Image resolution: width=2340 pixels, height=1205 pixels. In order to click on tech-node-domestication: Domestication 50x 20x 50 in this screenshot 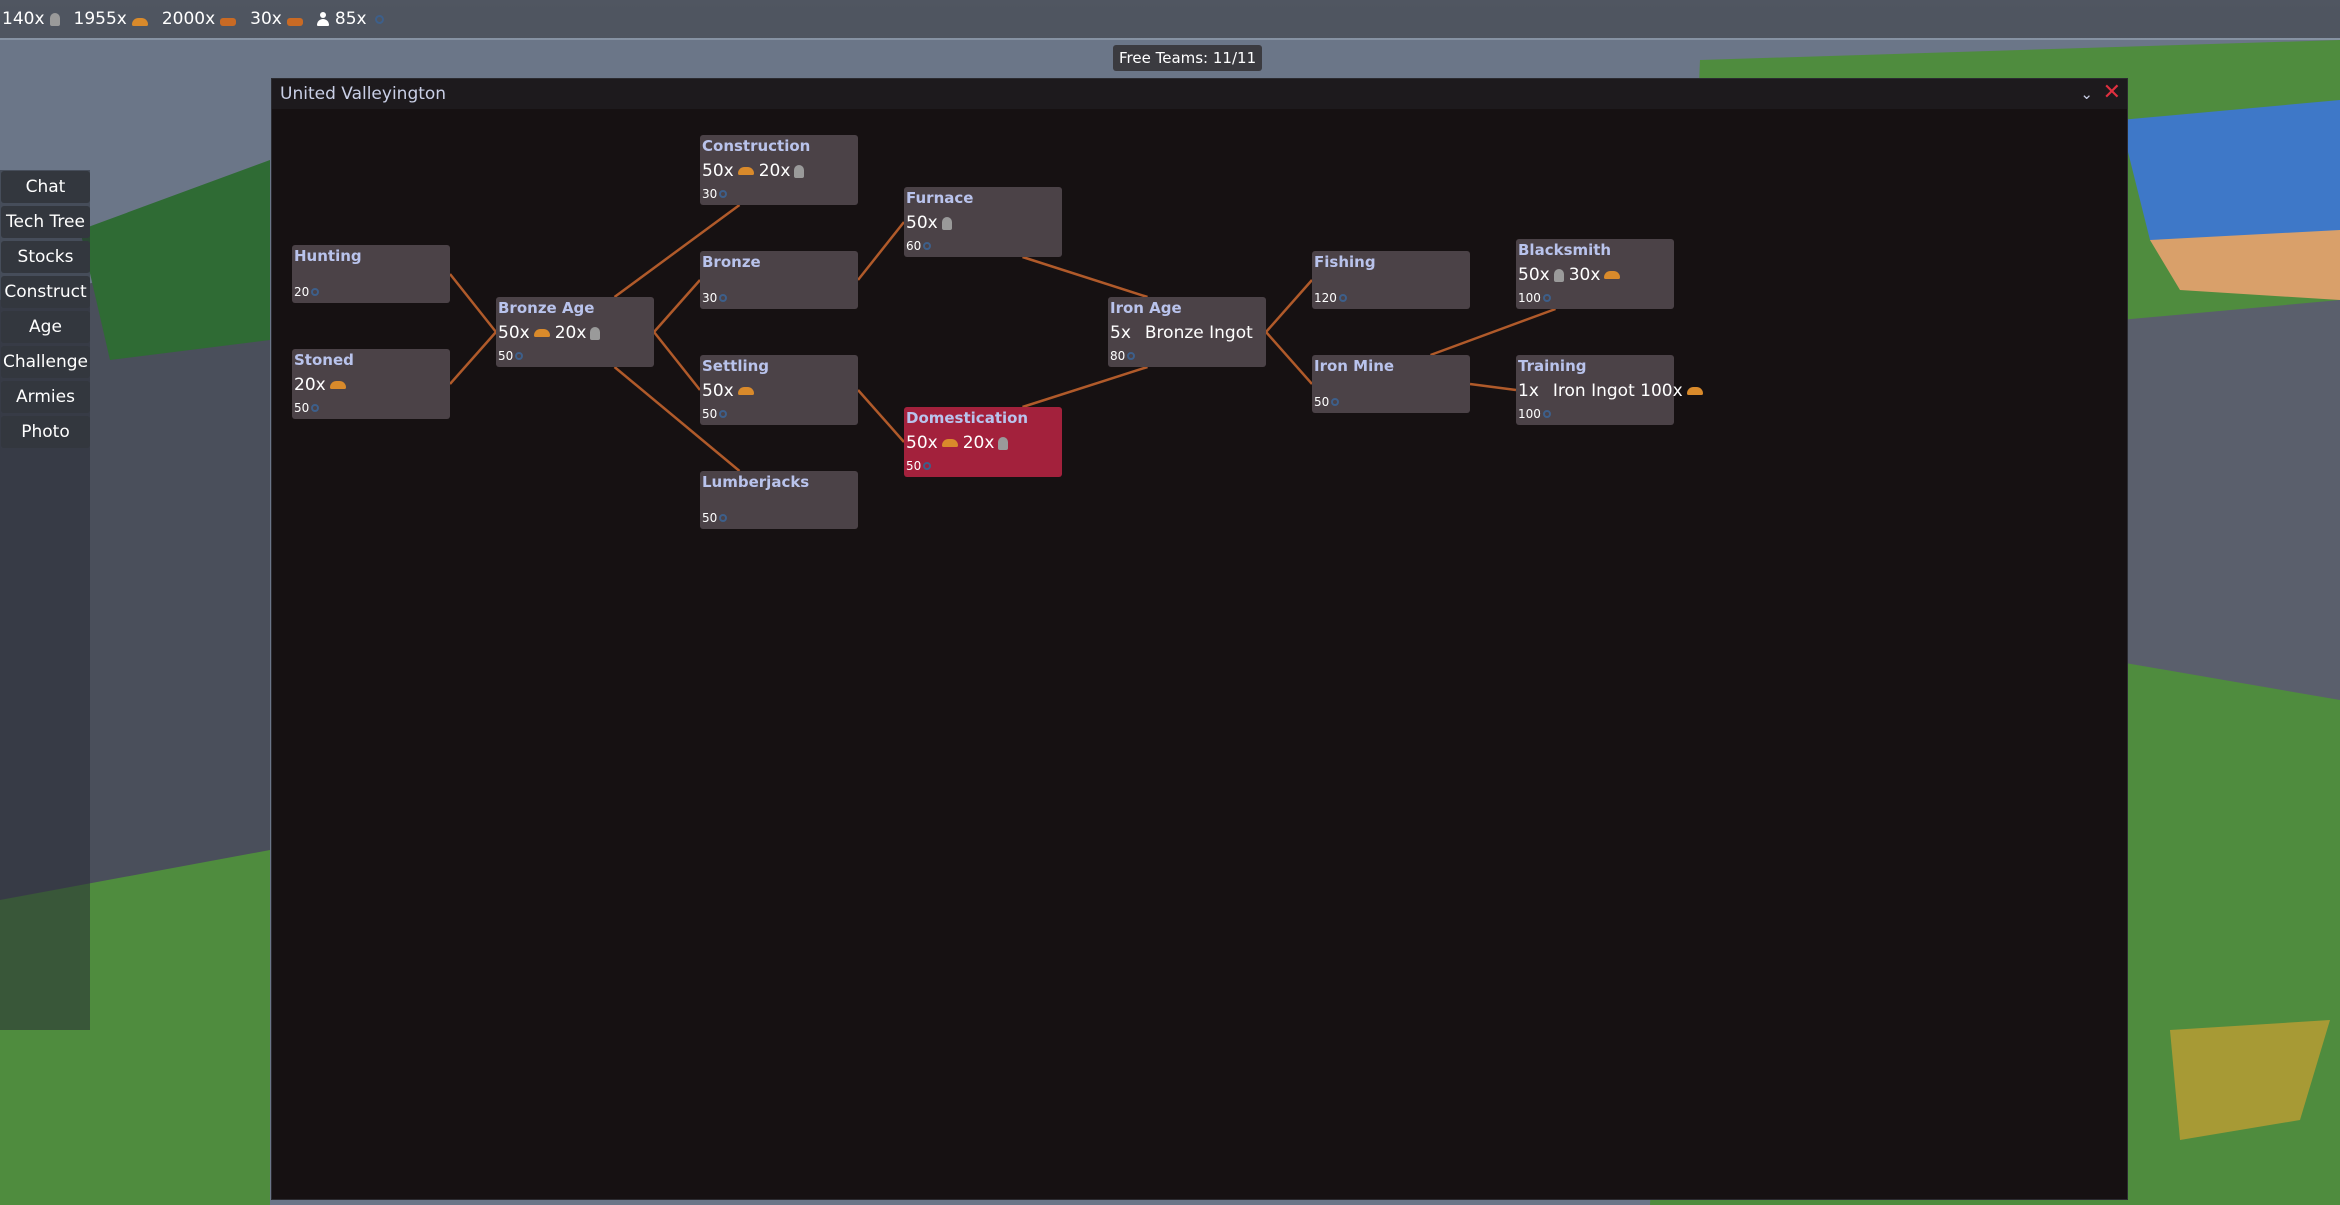, I will do `click(983, 442)`.